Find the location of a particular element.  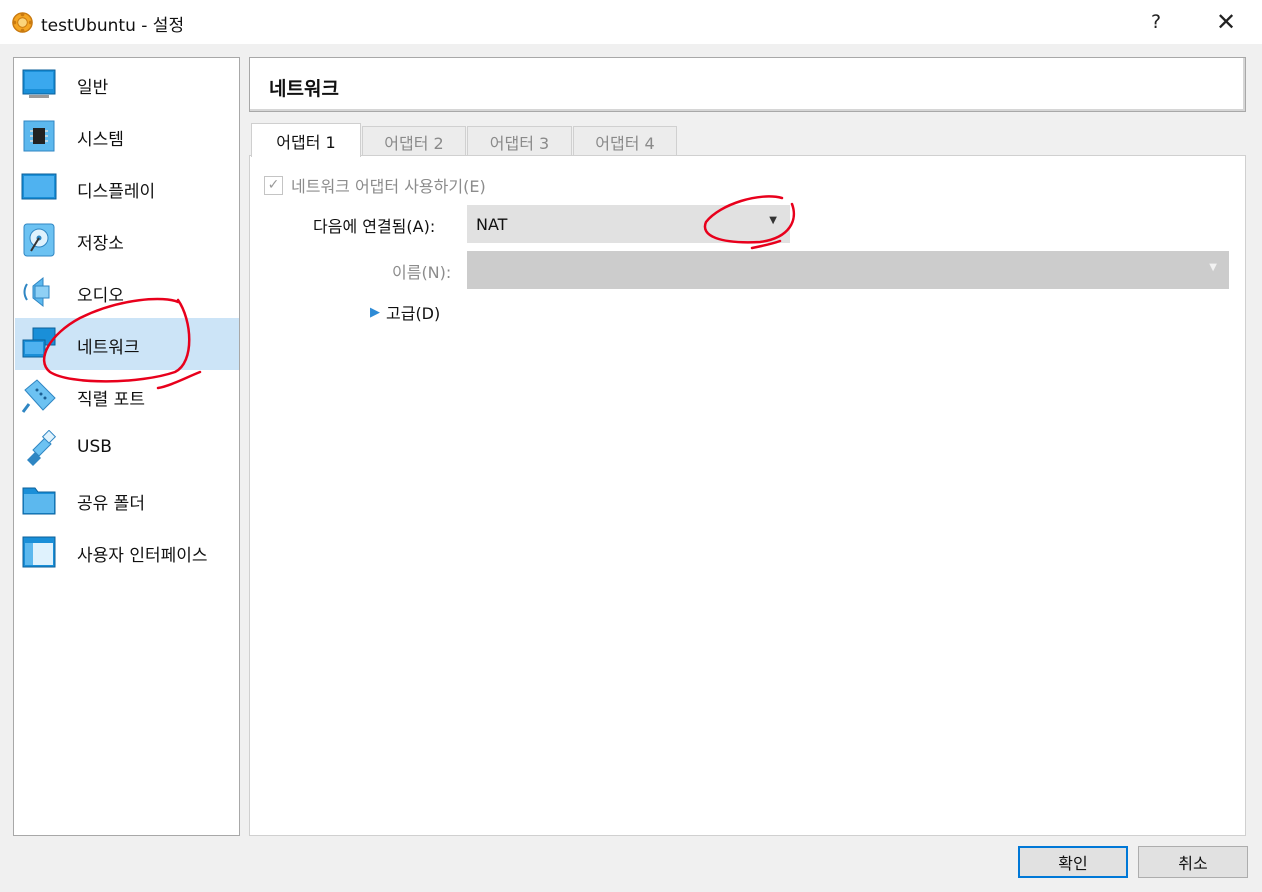

name-label: 이름(N): is located at coordinates (422, 272).